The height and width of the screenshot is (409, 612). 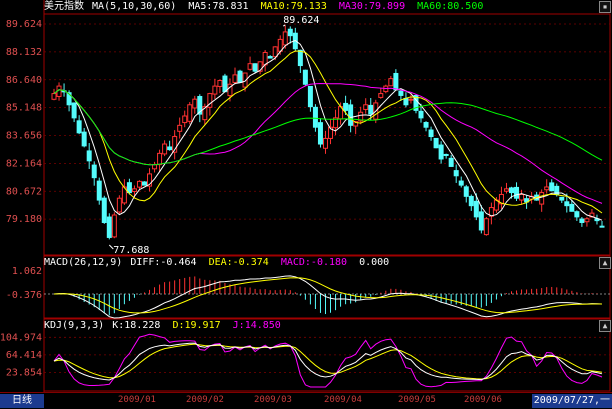 I want to click on macd-panel-up-icon: ▲, so click(x=605, y=263).